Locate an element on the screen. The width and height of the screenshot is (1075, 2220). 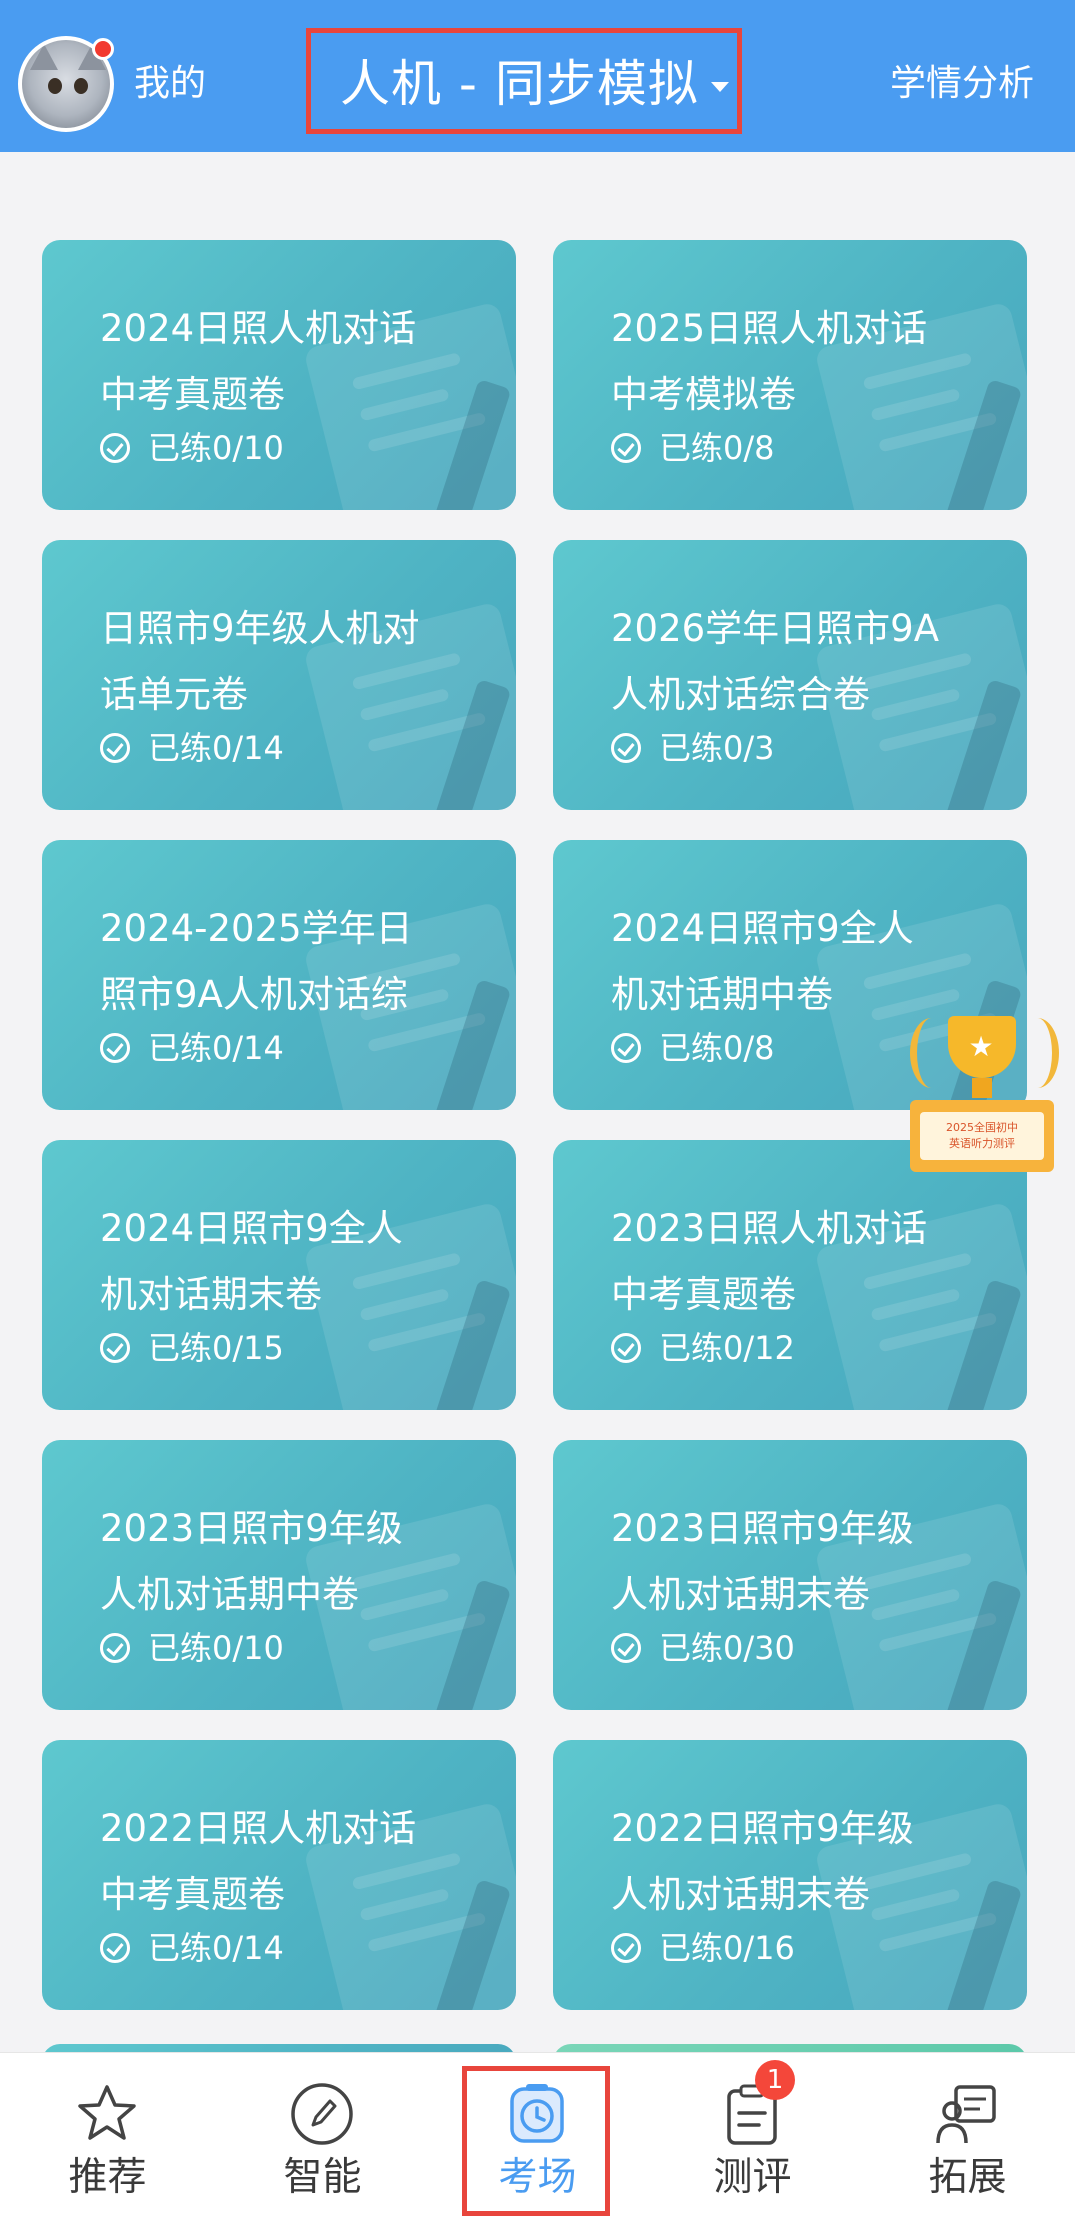
progress-text: 已练0/16 is located at coordinates (727, 1948).